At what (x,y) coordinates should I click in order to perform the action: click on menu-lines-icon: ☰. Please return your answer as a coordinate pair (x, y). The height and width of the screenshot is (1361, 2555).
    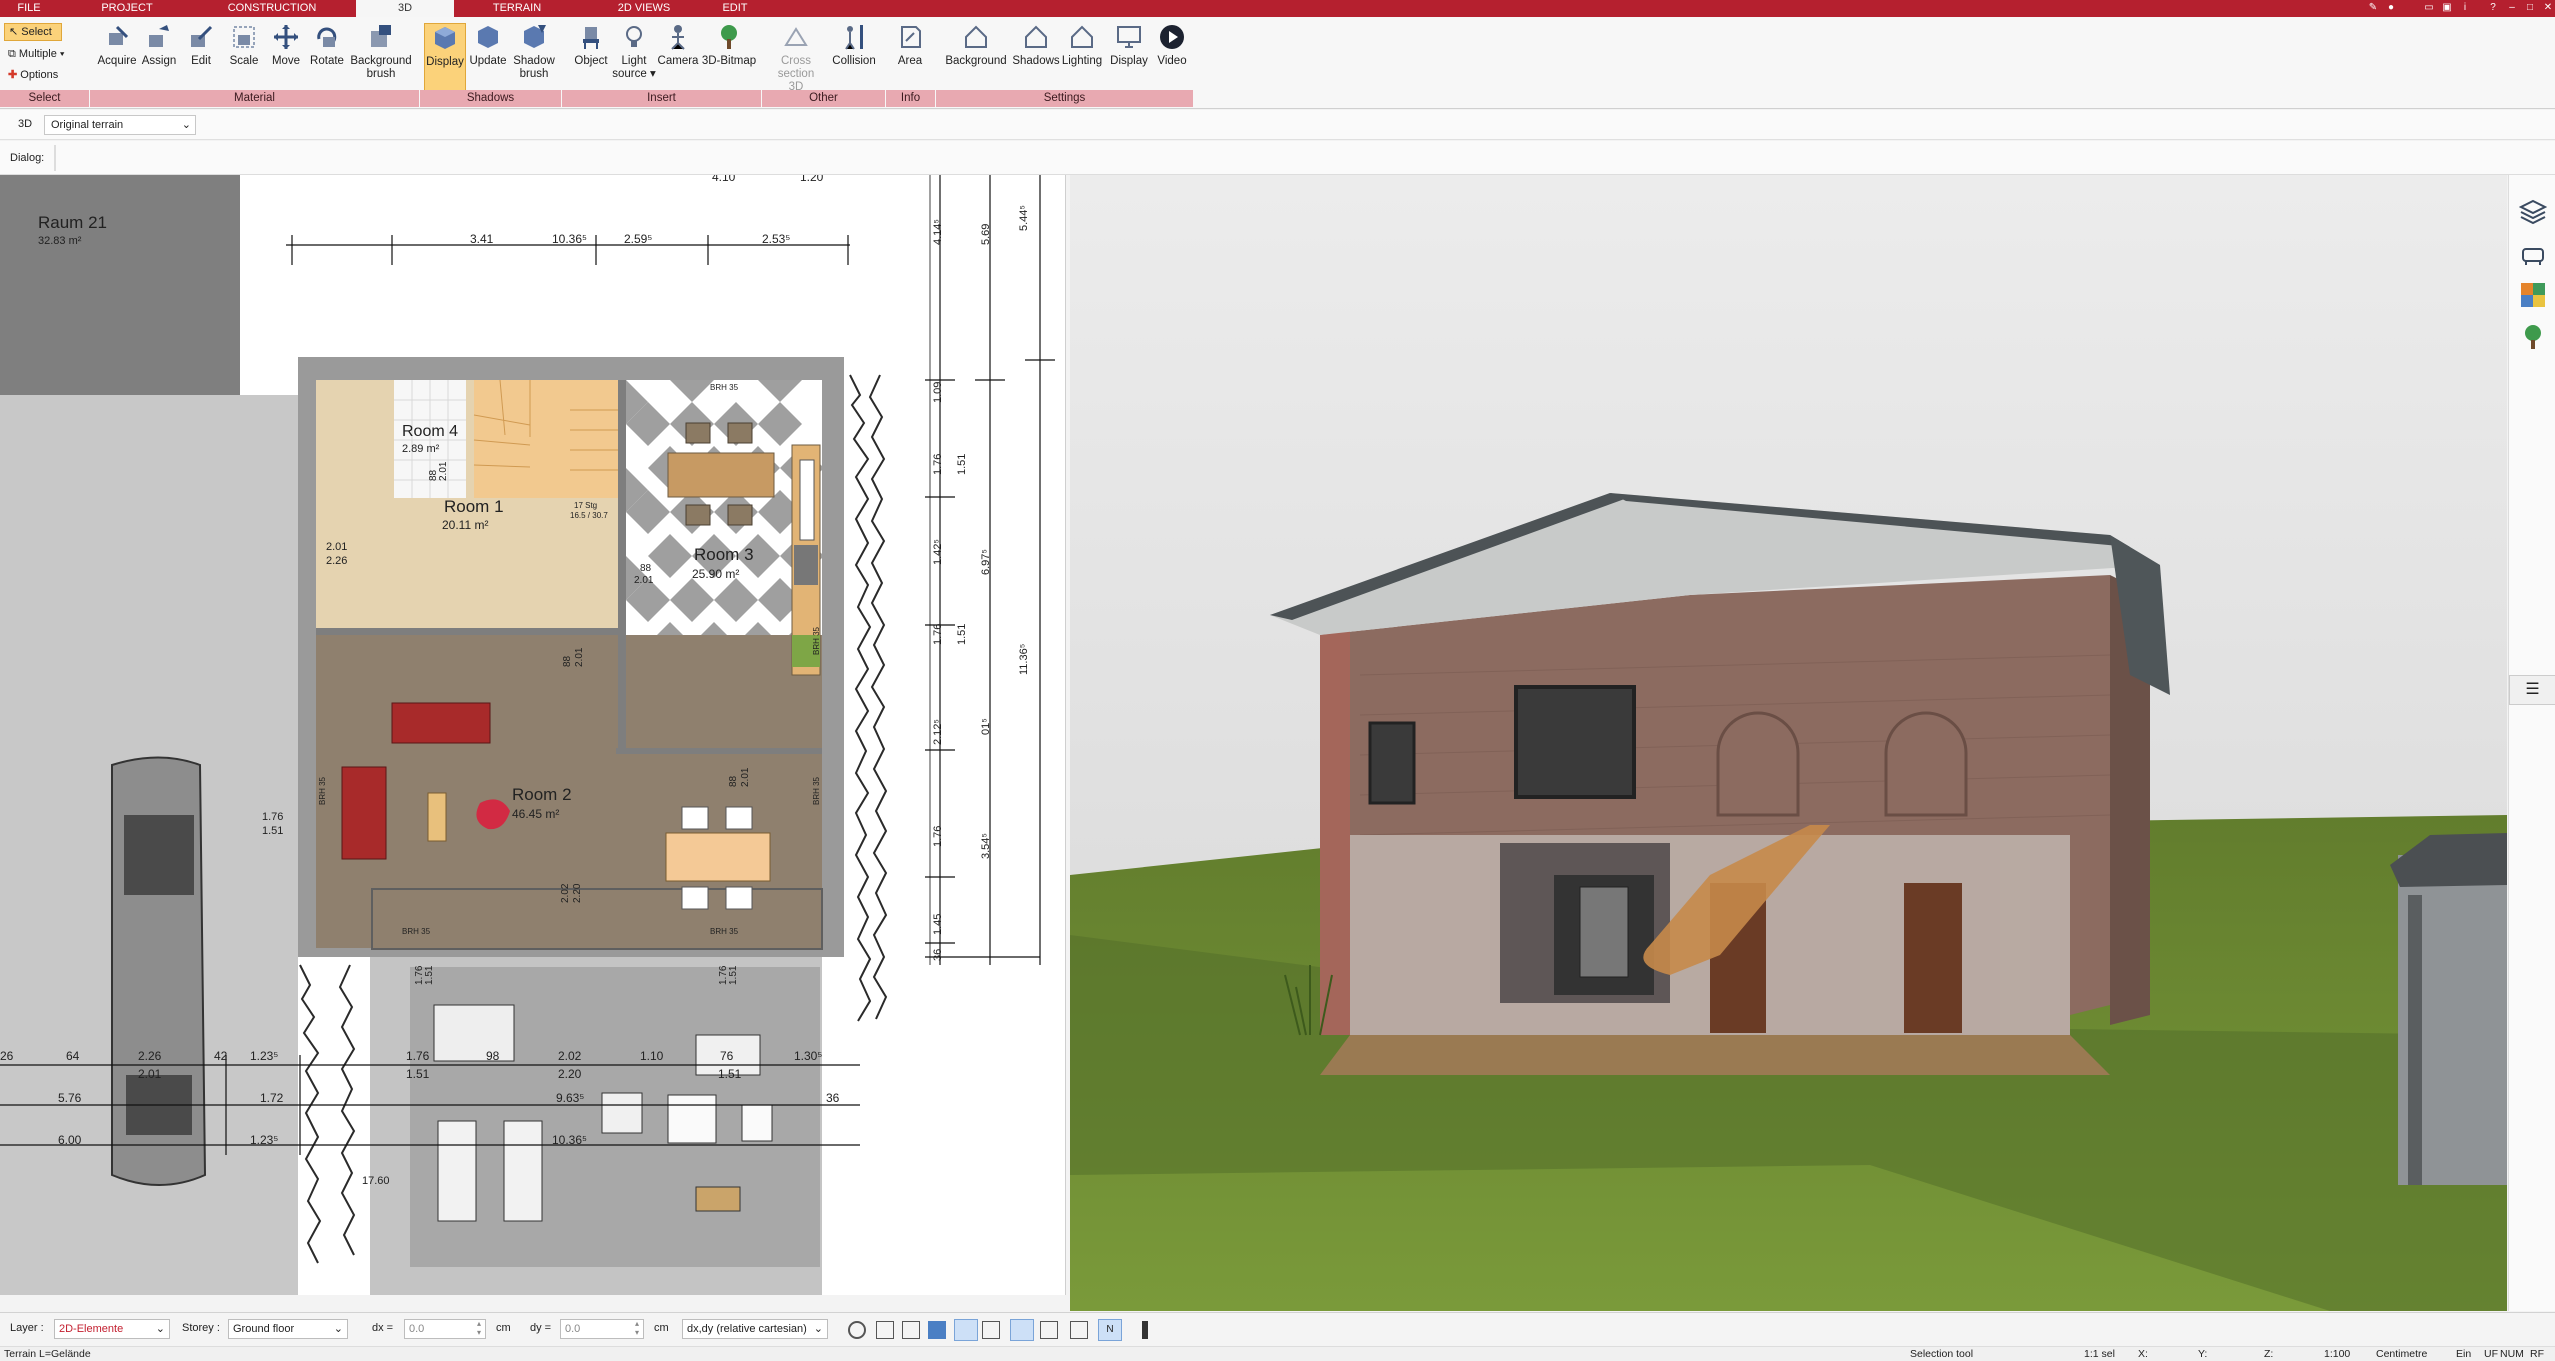
    Looking at the image, I should click on (2532, 690).